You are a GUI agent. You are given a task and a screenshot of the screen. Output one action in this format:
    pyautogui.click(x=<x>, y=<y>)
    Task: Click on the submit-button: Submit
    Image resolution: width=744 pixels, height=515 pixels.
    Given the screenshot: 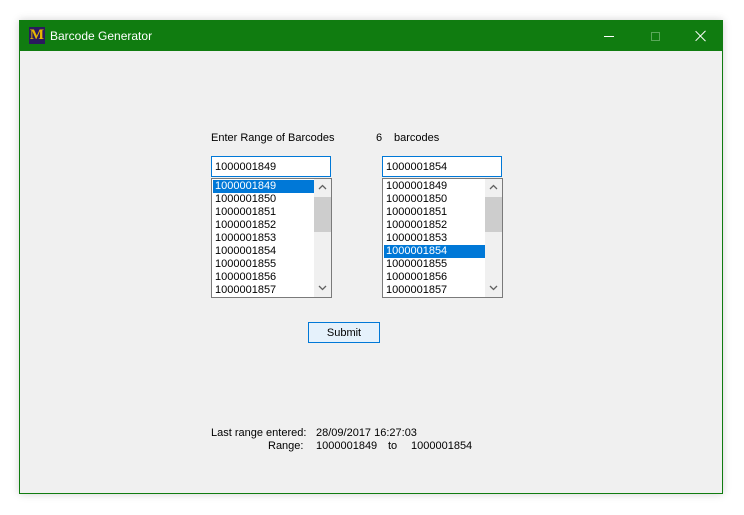 What is the action you would take?
    pyautogui.click(x=344, y=332)
    